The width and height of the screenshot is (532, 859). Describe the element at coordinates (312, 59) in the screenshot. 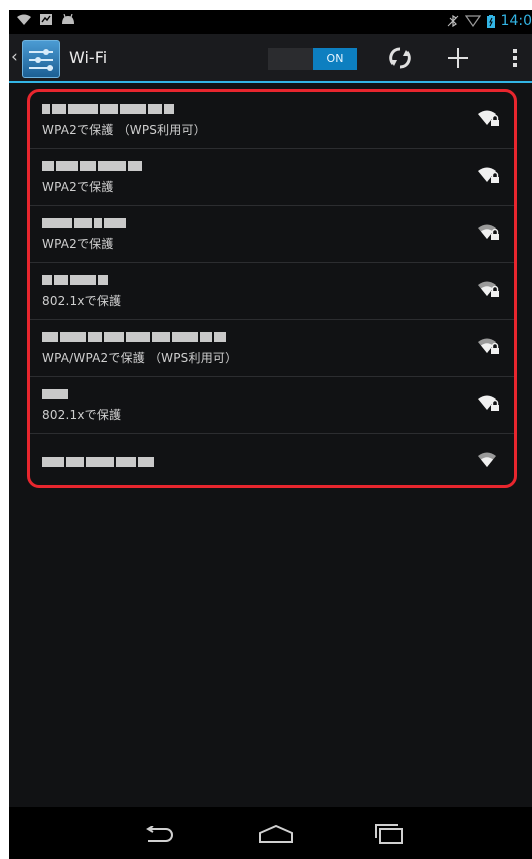

I see `wifi-toggle: ON` at that location.